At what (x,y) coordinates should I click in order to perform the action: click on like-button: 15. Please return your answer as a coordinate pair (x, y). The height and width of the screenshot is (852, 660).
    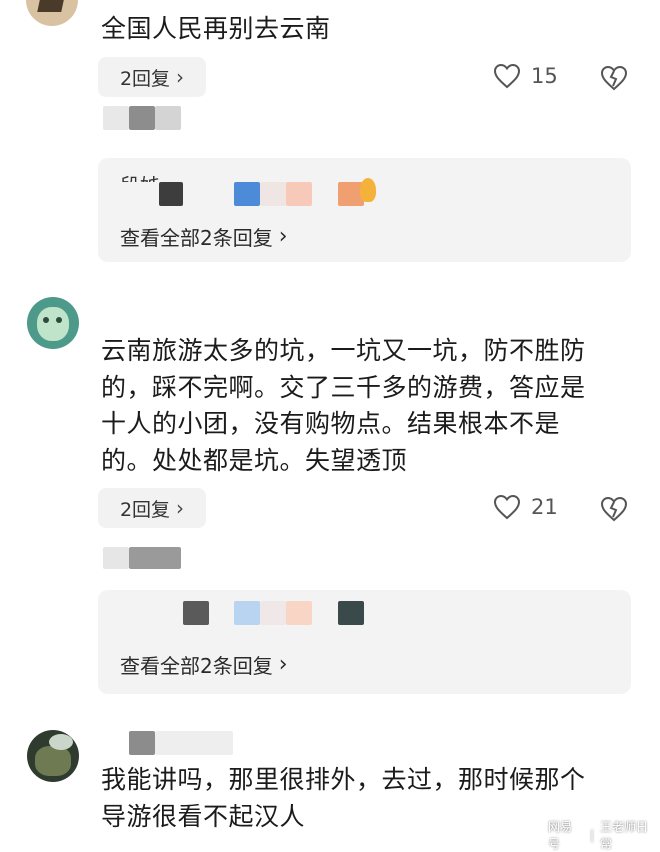
    Looking at the image, I should click on (525, 76).